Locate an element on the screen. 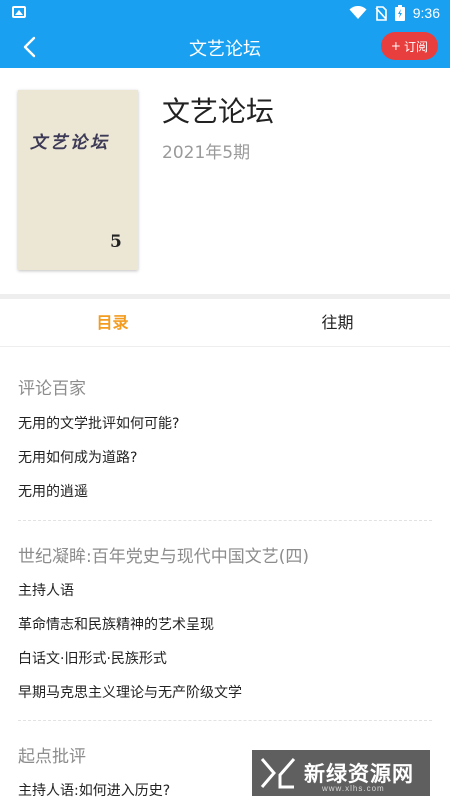 The width and height of the screenshot is (450, 800). subscribe-button: + 订阅 is located at coordinates (409, 46).